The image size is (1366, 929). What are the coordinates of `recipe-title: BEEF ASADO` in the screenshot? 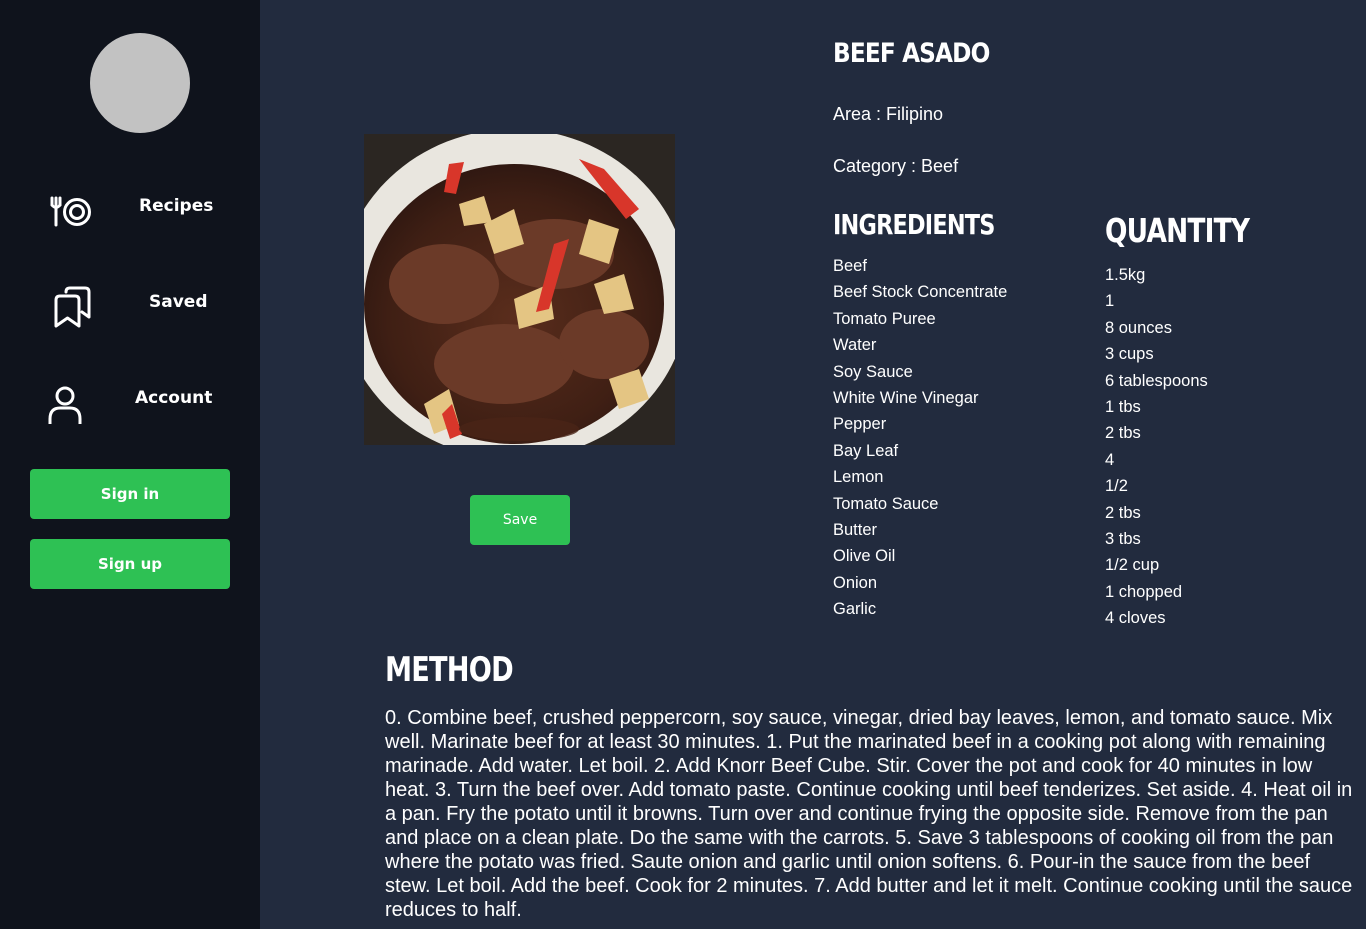 It's located at (911, 53).